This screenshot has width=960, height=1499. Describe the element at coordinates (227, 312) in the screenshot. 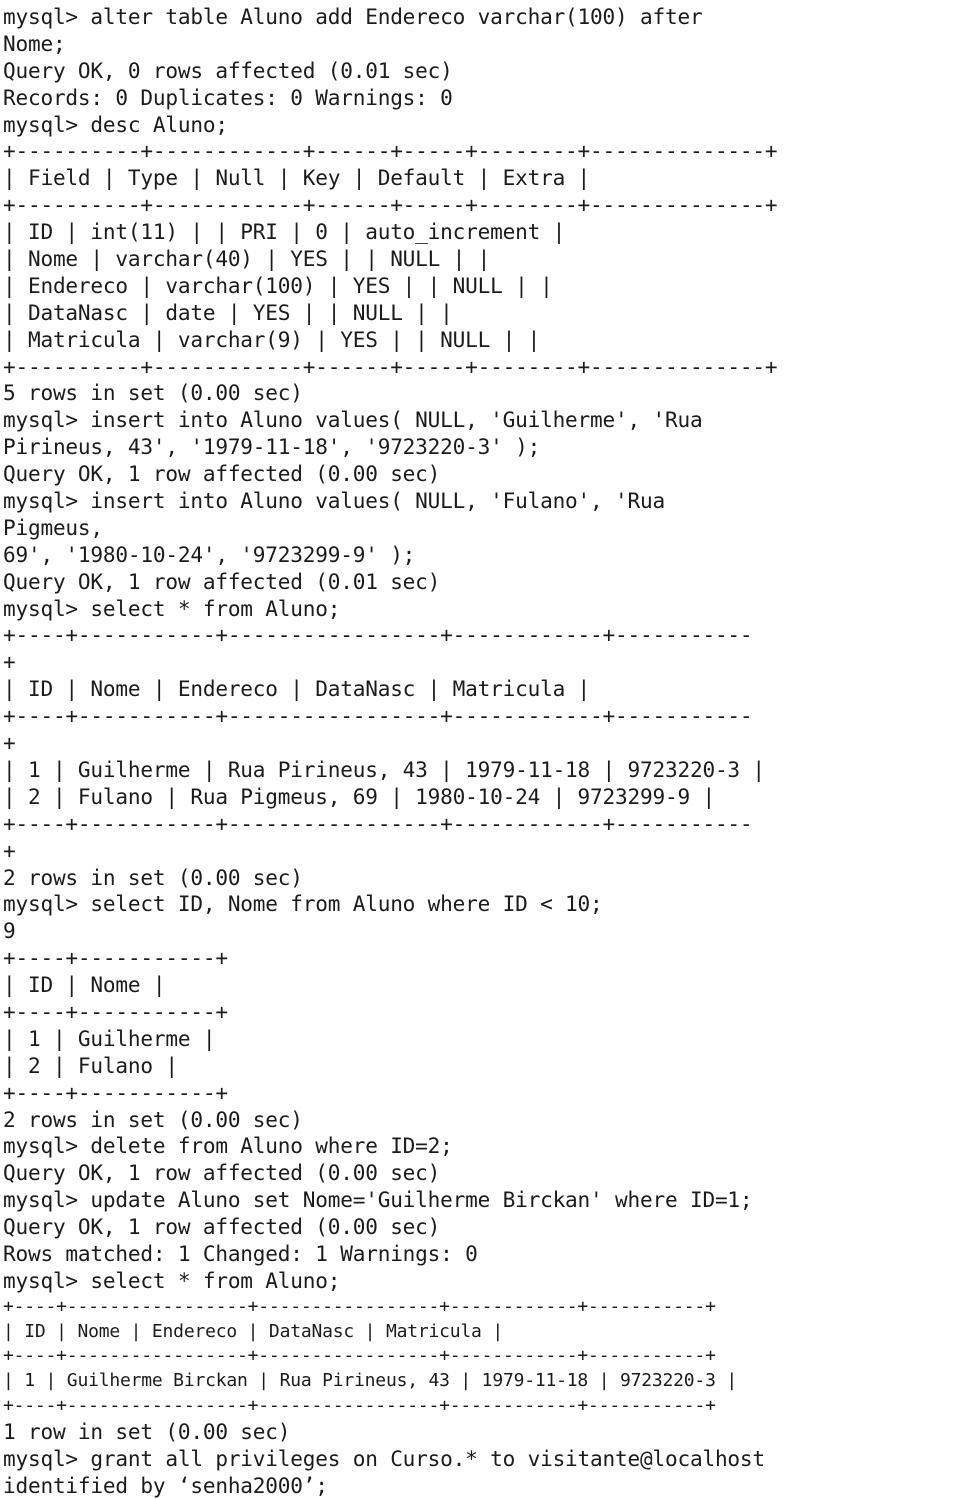

I see `terminal-line: | DataNasc | date | YES | | NULL | |` at that location.